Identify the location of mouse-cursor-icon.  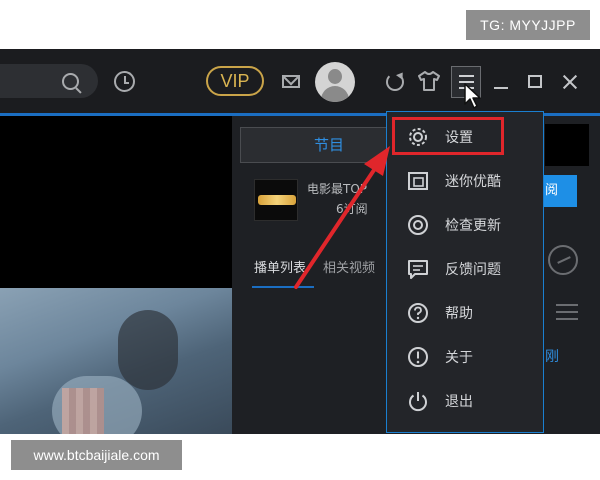
(472, 96).